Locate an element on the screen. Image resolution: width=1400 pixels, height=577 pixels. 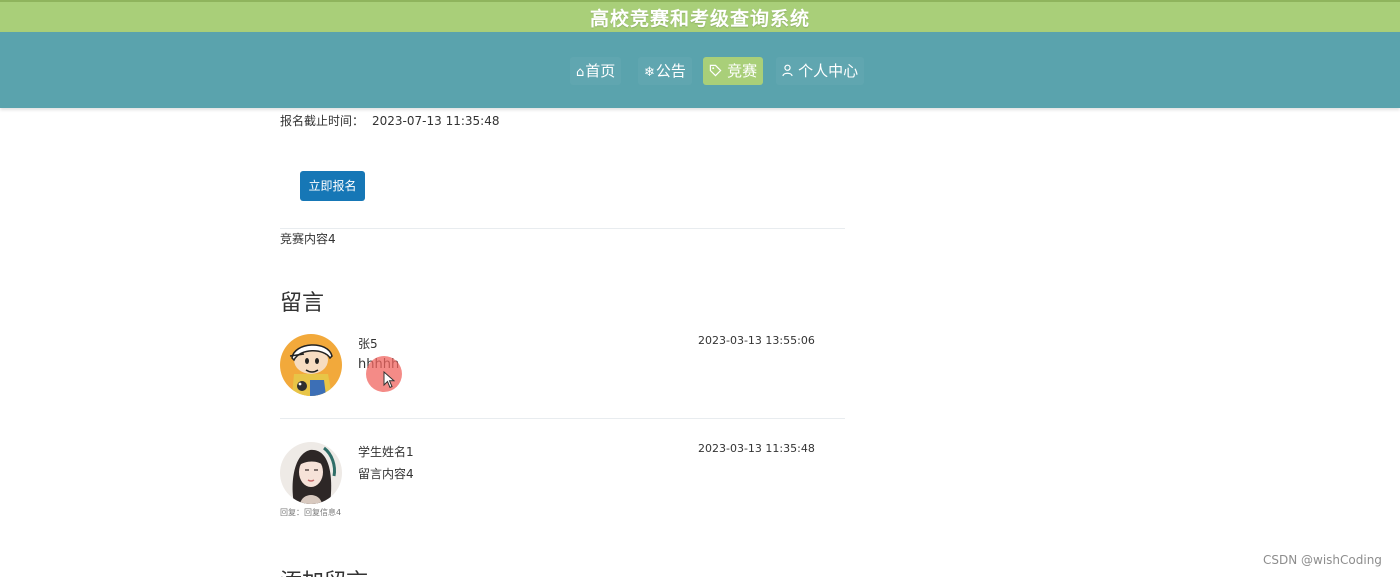
nav-item-competition: 竞赛 is located at coordinates (733, 71).